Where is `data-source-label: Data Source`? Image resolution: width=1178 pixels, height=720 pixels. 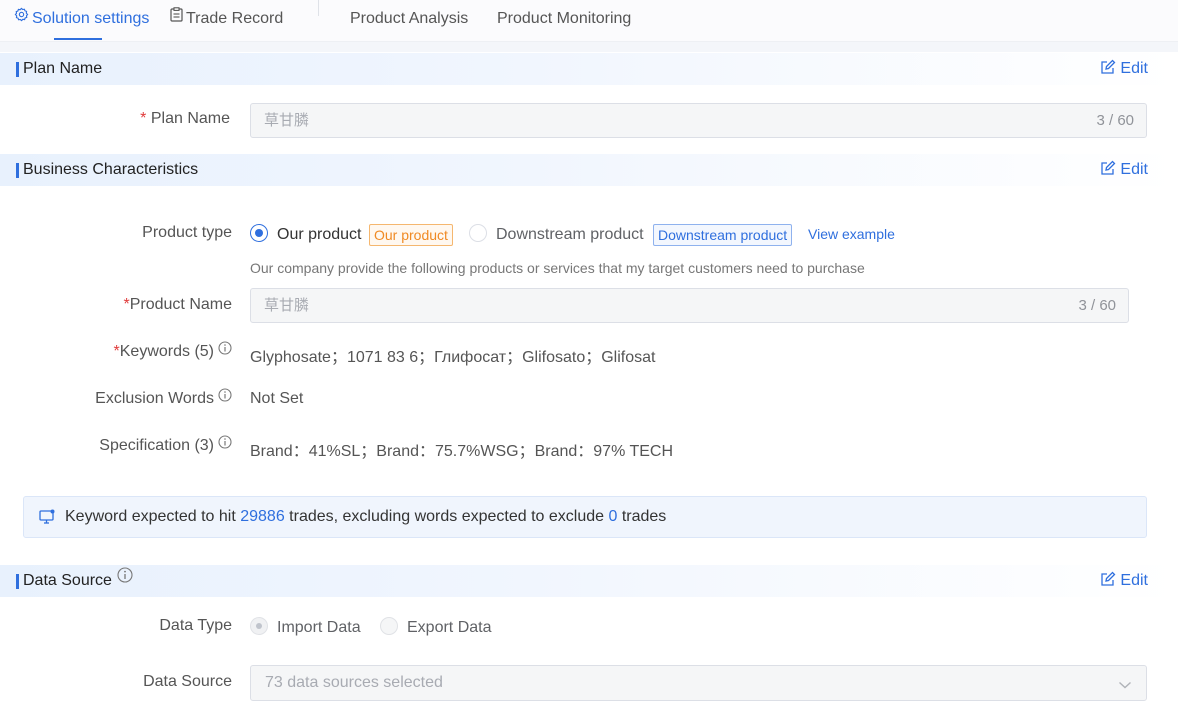 data-source-label: Data Source is located at coordinates (187, 681).